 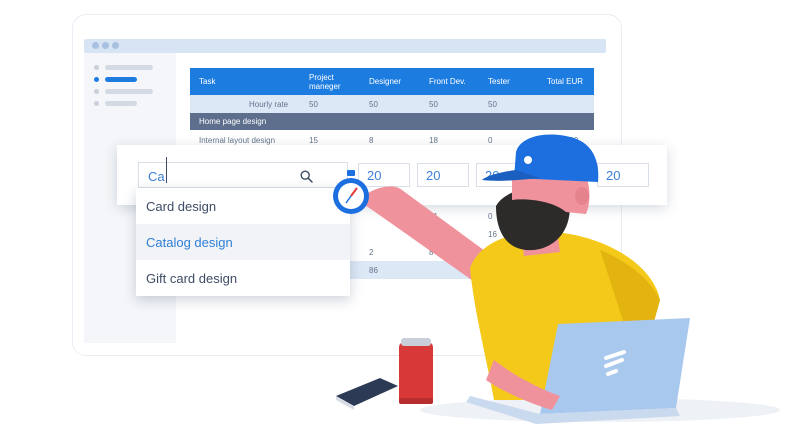 What do you see at coordinates (582, 196) in the screenshot?
I see `ear` at bounding box center [582, 196].